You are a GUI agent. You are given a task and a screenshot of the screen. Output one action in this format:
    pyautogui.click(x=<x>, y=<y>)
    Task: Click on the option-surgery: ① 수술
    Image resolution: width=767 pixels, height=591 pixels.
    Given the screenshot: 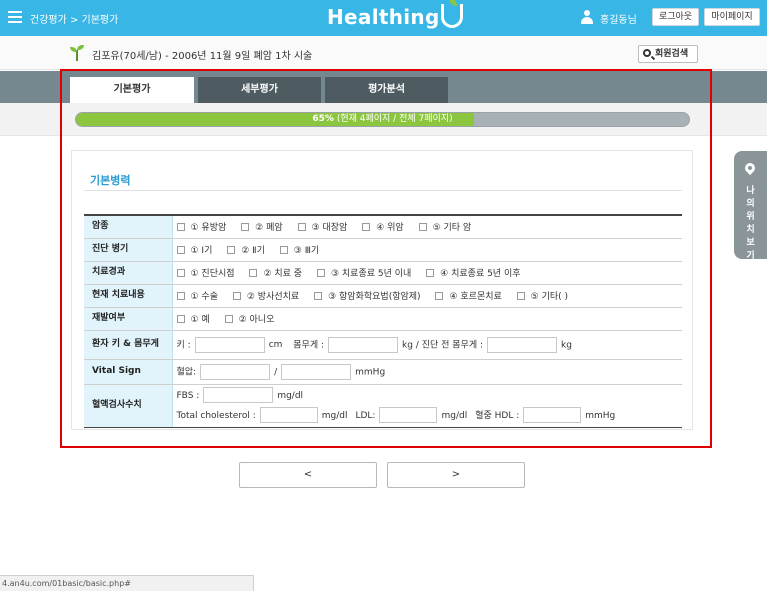 What is the action you would take?
    pyautogui.click(x=197, y=295)
    